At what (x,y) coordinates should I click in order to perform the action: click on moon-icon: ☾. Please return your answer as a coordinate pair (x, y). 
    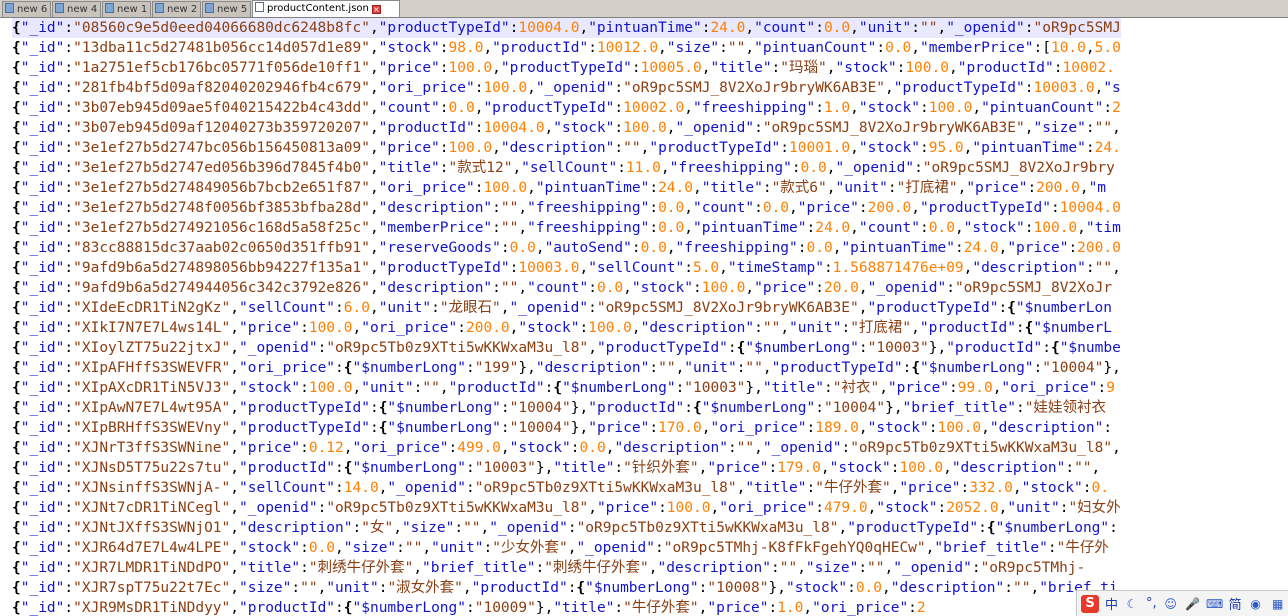
    Looking at the image, I should click on (1132, 604).